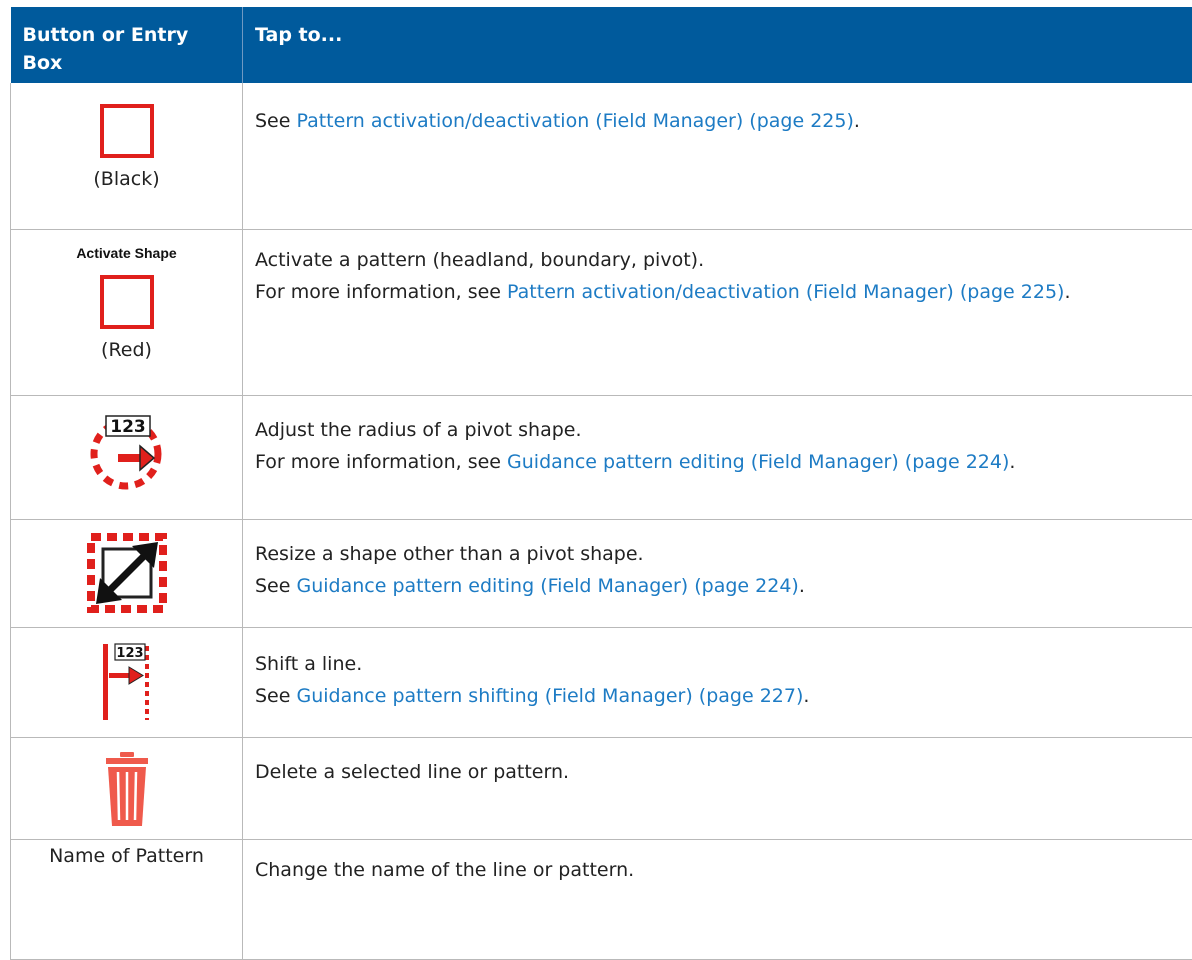  I want to click on red-square-outline-icon, so click(127, 302).